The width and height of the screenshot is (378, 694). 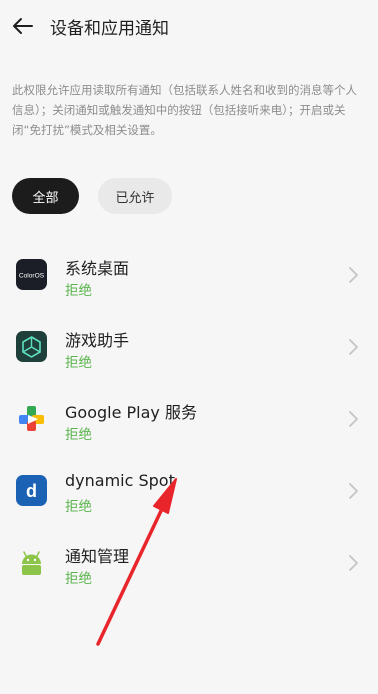 I want to click on top-bar: 设备和应用通知, so click(x=189, y=26).